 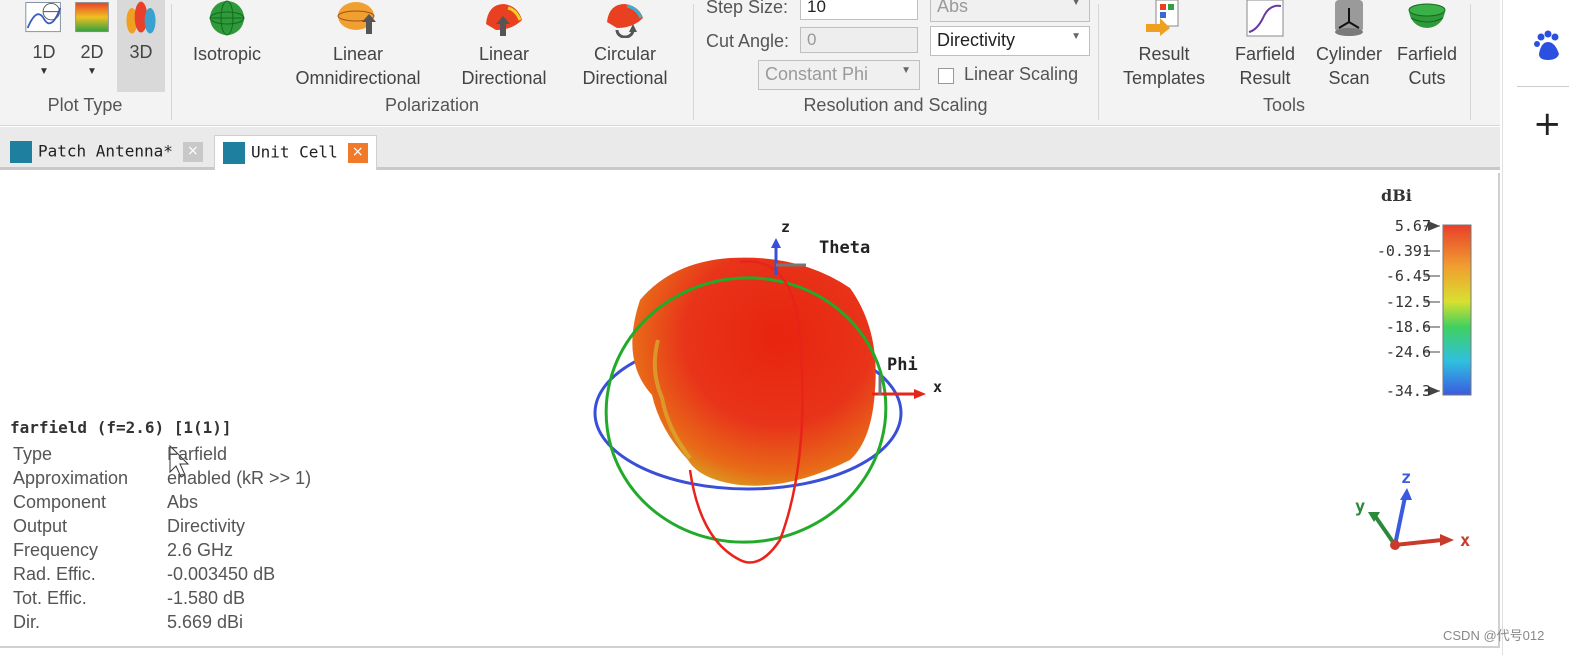 What do you see at coordinates (206, 598) in the screenshot?
I see `info-value: -1.580 dB` at bounding box center [206, 598].